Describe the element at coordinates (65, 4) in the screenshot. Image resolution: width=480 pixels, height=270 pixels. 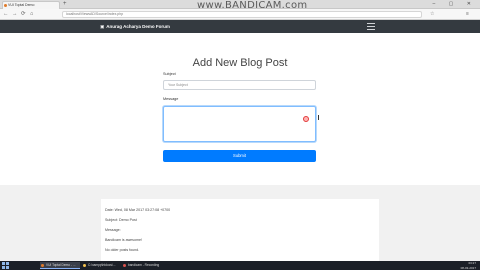
I see `new-tab-button: +` at that location.